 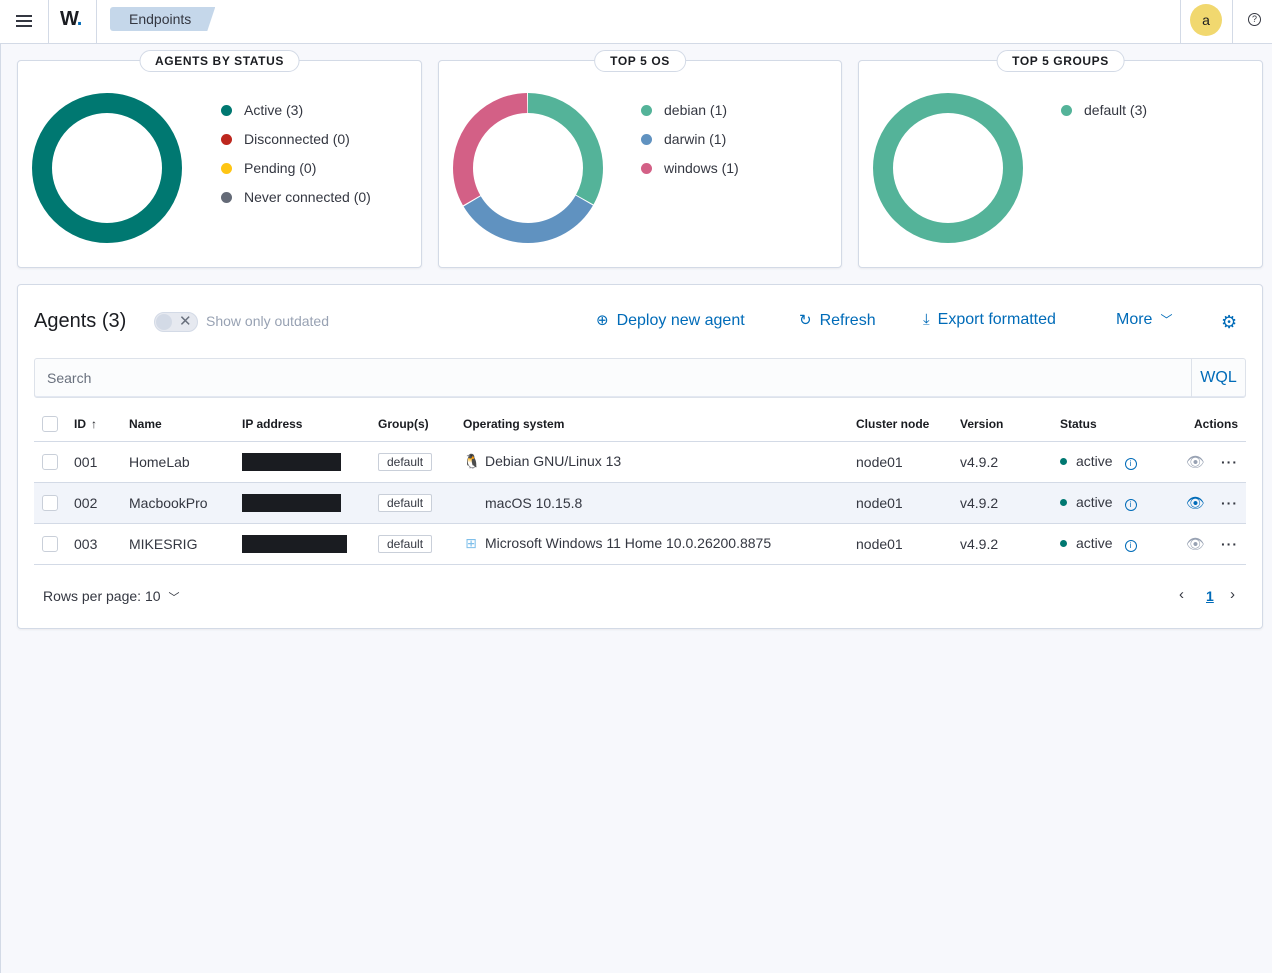 What do you see at coordinates (805, 320) in the screenshot?
I see `refresh-icon: ↻` at bounding box center [805, 320].